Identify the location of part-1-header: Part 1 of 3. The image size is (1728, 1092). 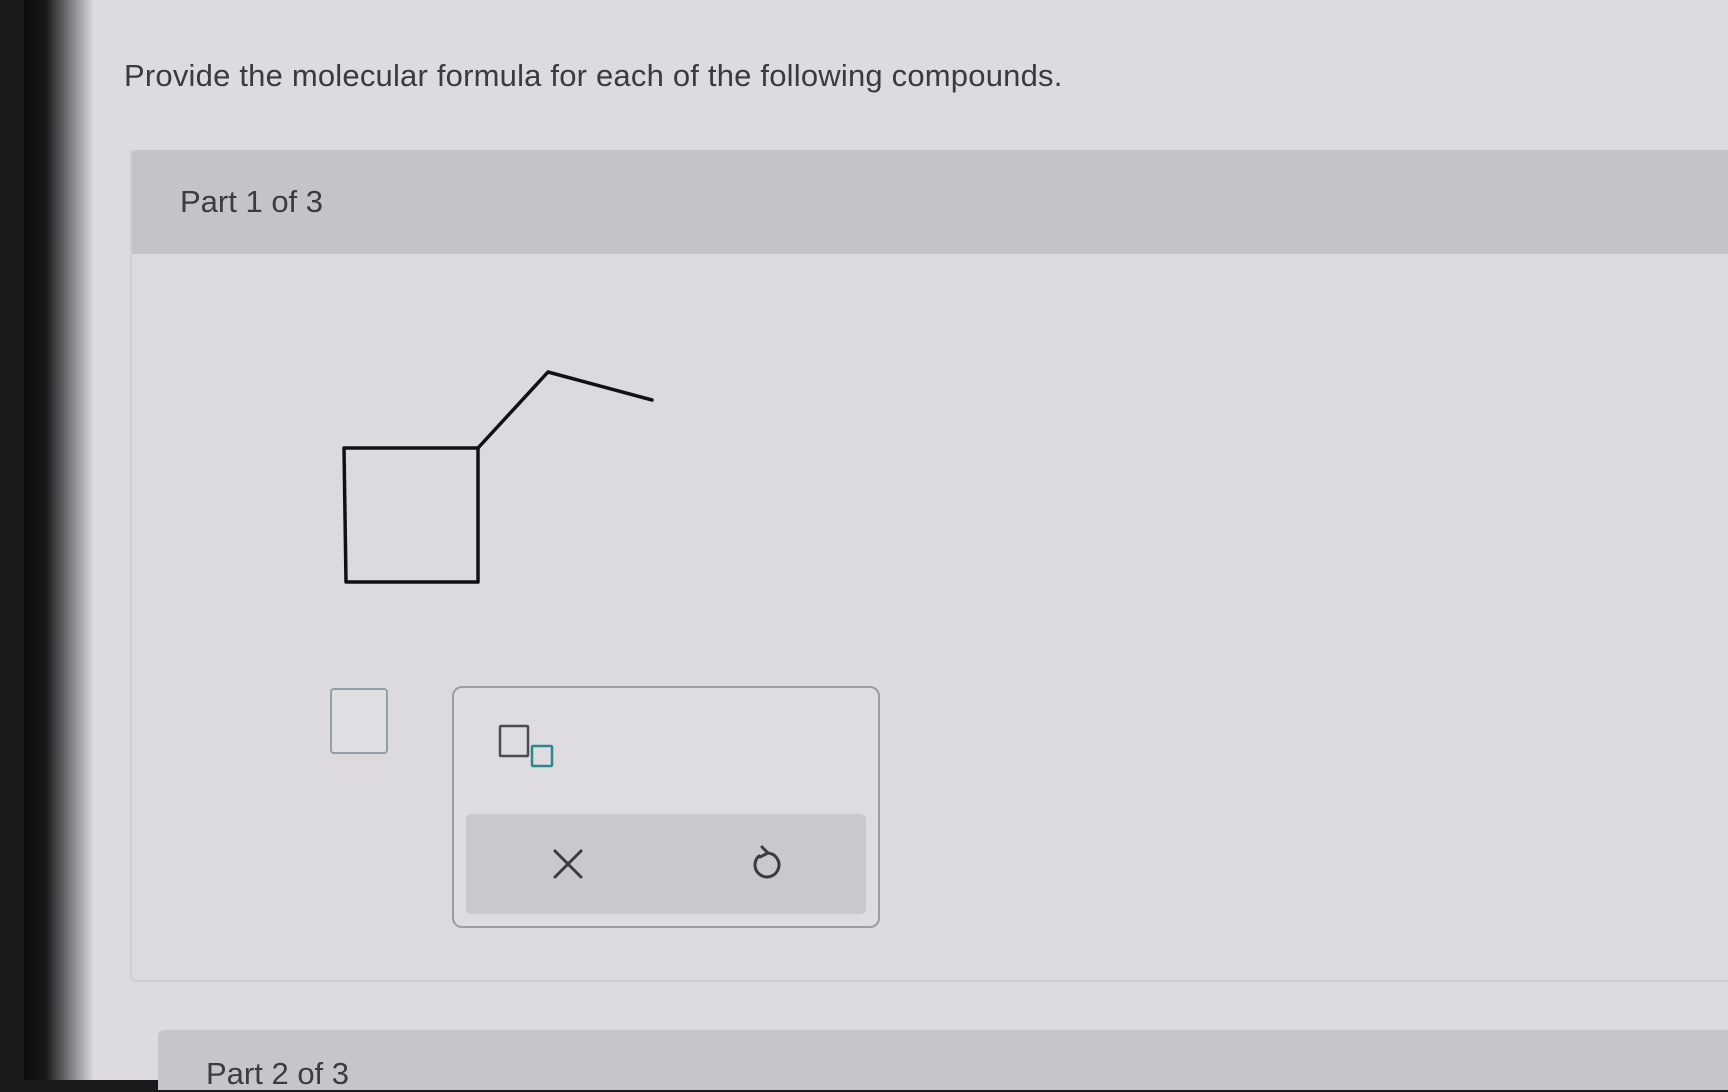
(930, 202).